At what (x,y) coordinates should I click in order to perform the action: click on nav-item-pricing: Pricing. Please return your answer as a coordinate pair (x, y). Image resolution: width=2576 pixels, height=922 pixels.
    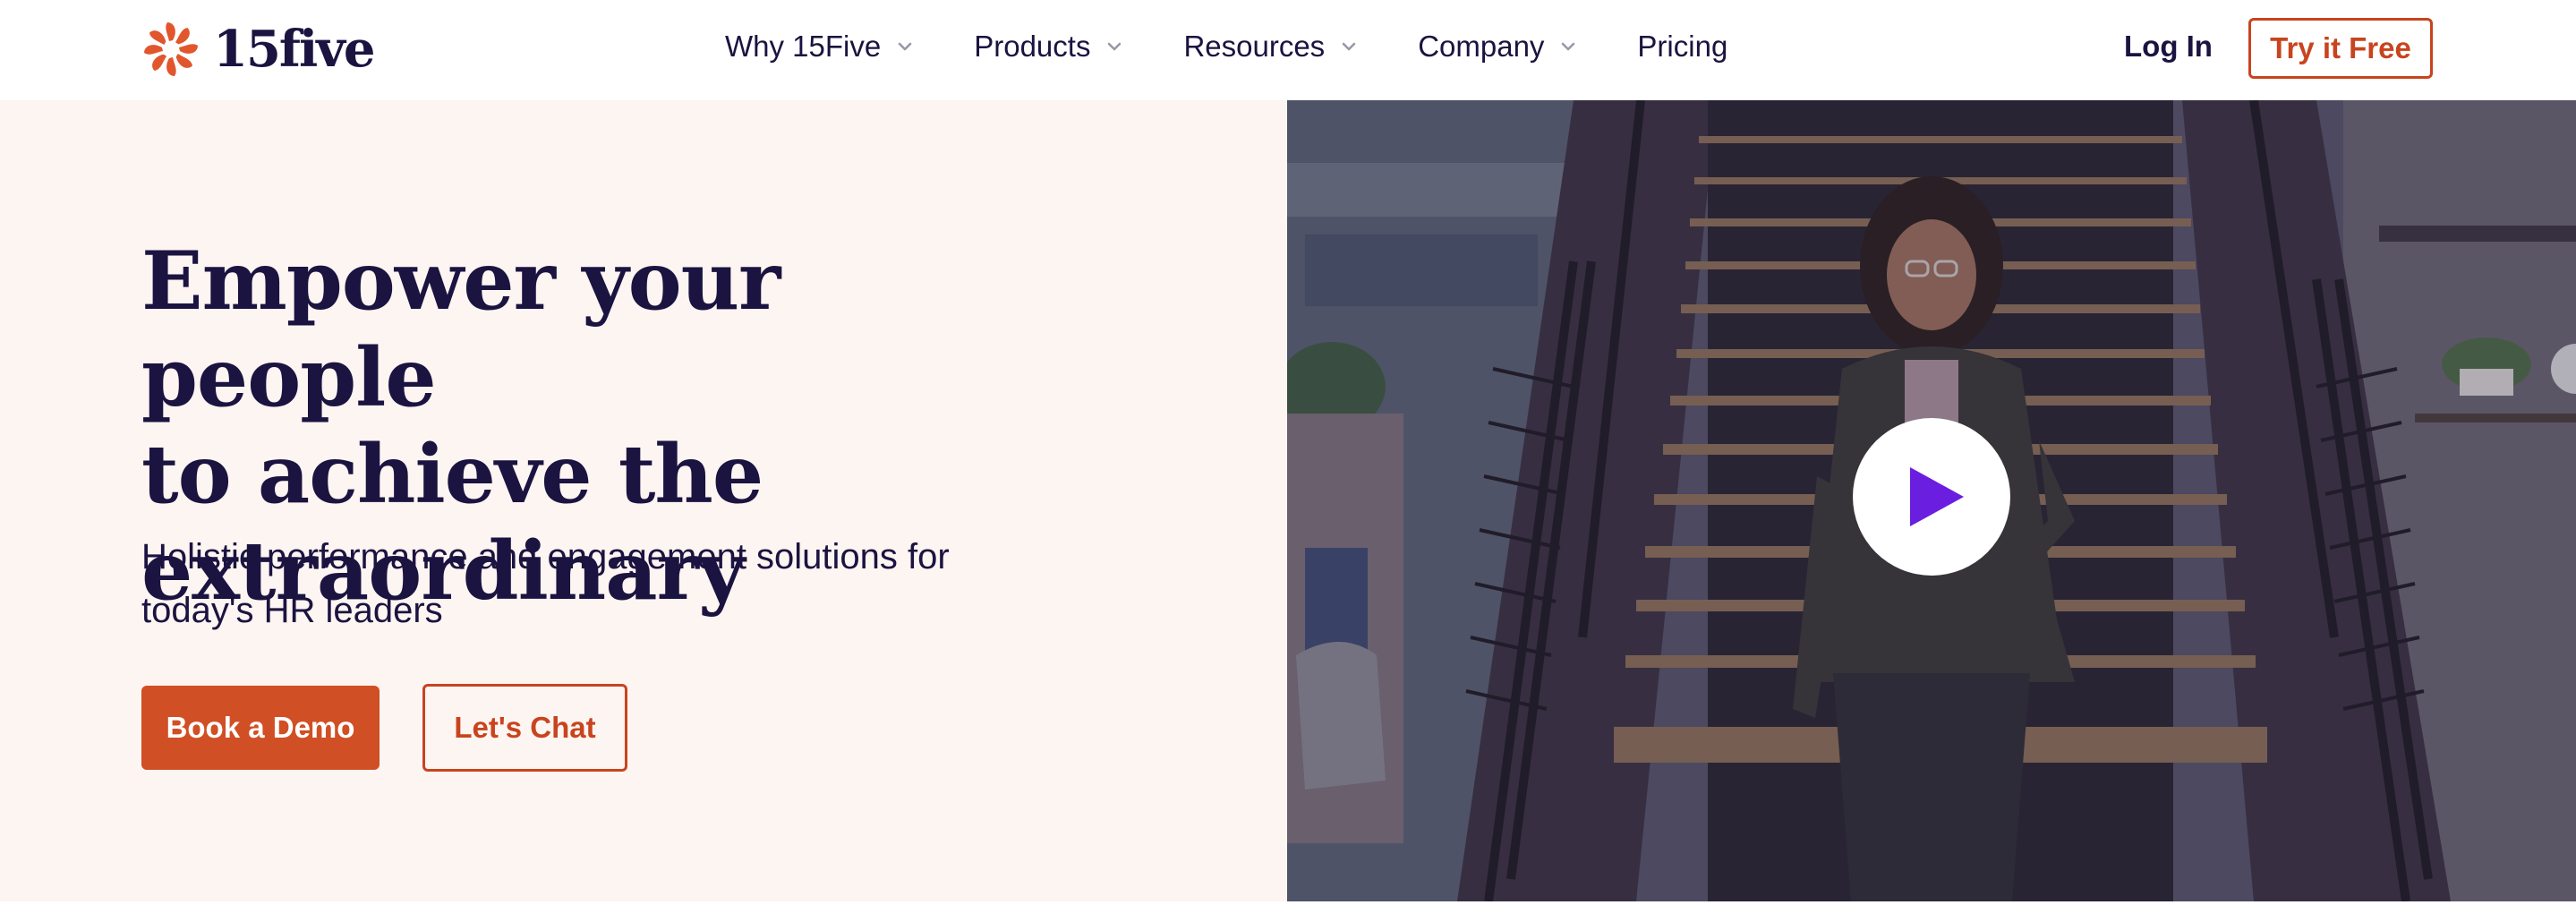
    Looking at the image, I should click on (1682, 47).